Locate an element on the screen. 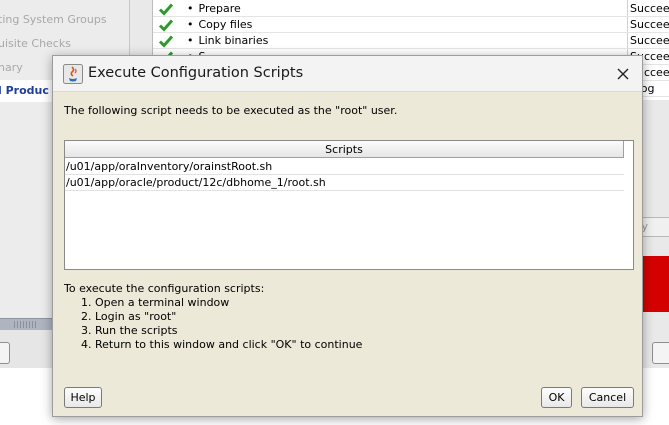 This screenshot has width=669, height=425. sidebar-horizontal-scrollbar is located at coordinates (26, 324).